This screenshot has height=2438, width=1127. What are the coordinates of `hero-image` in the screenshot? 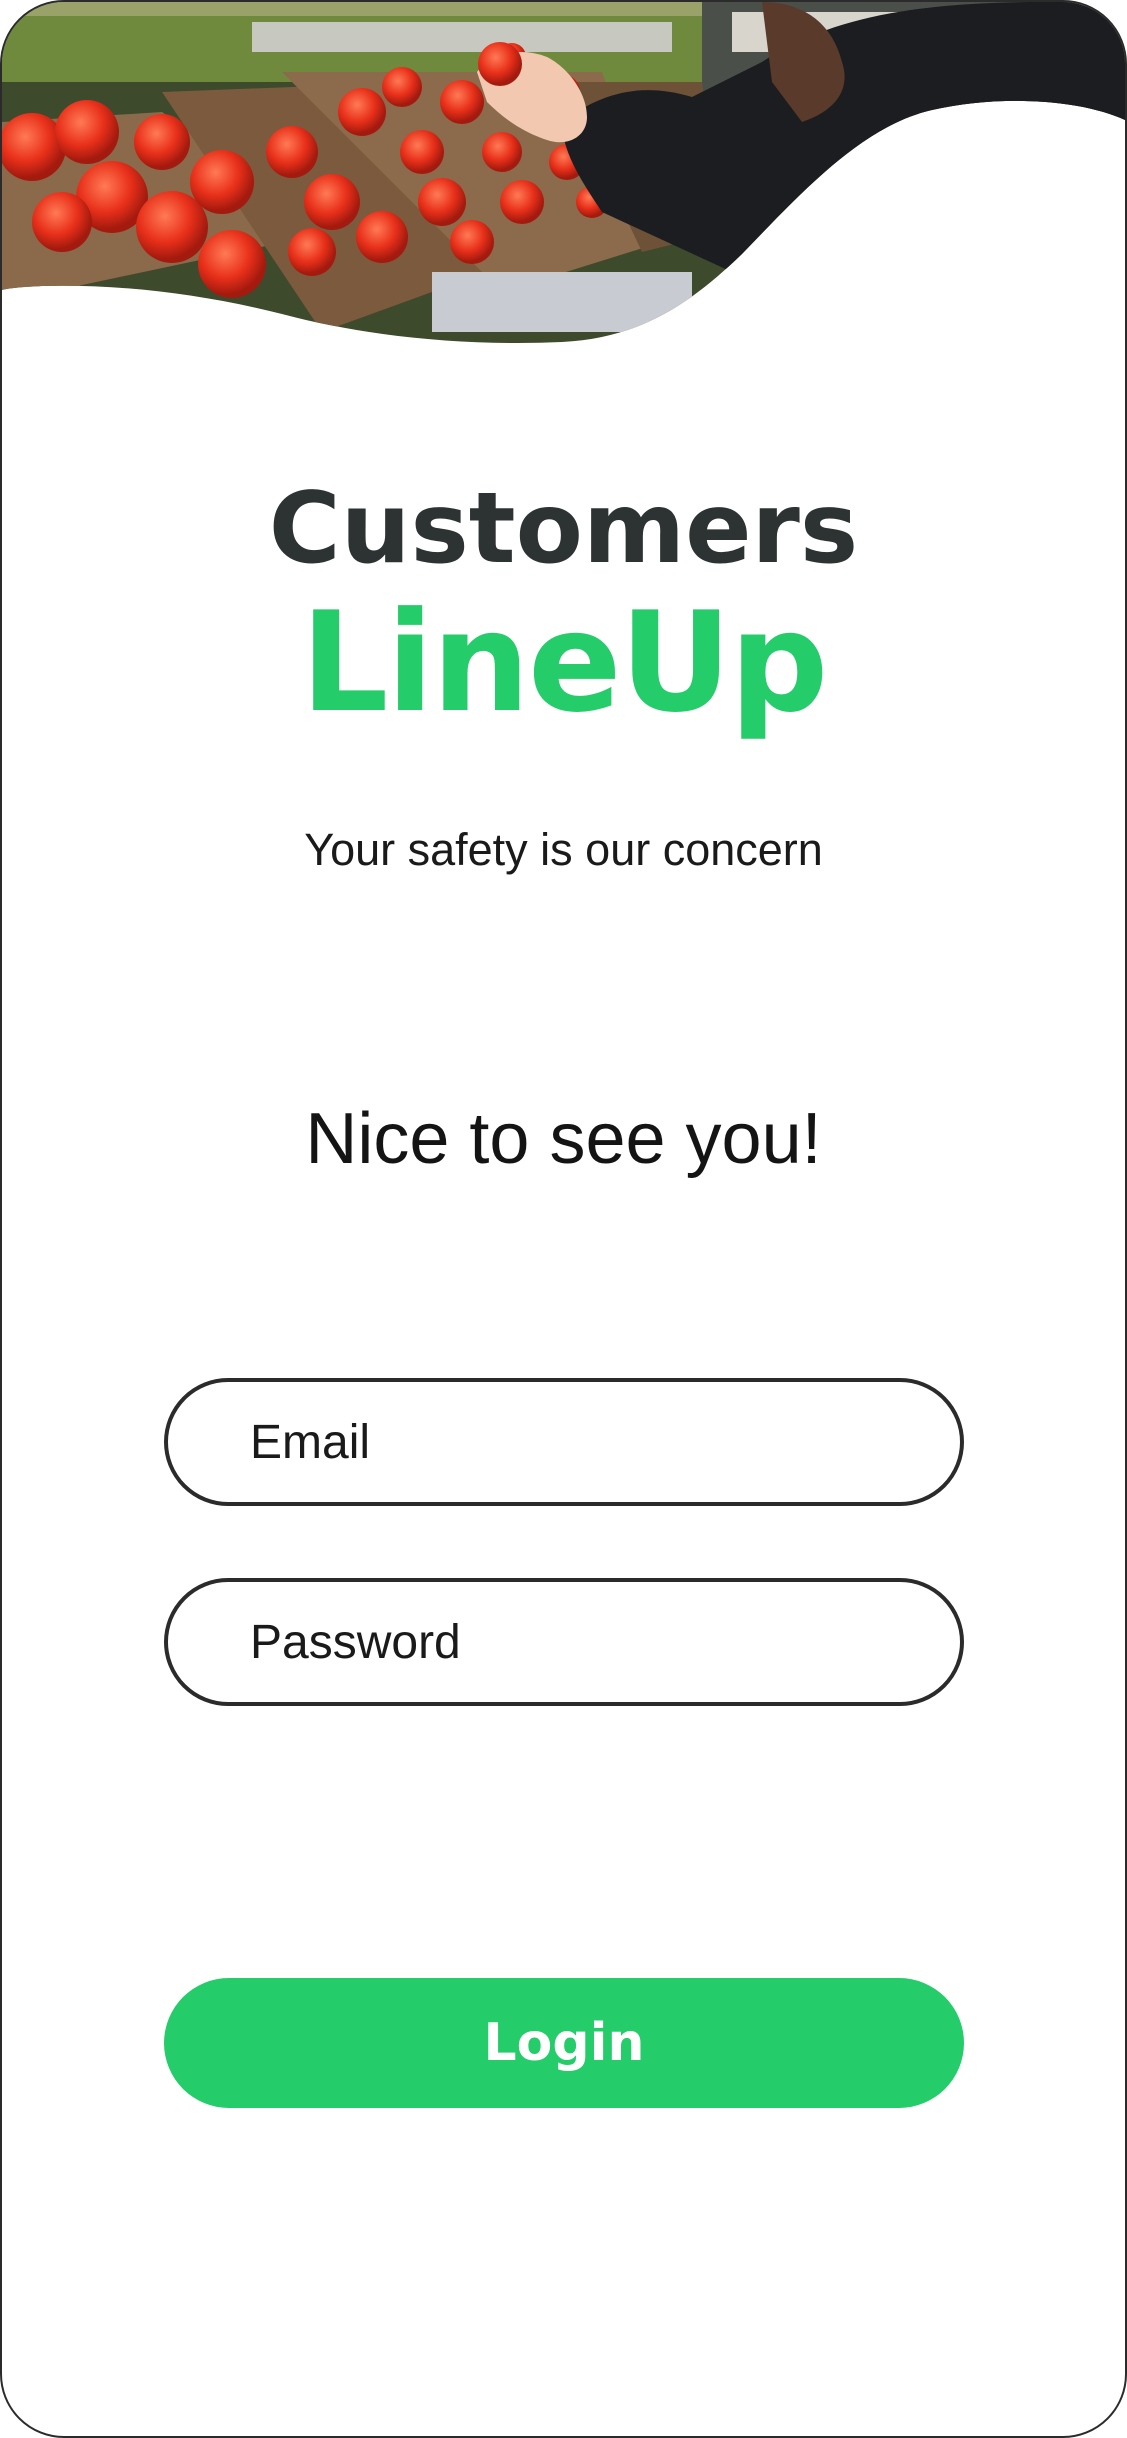 It's located at (563, 182).